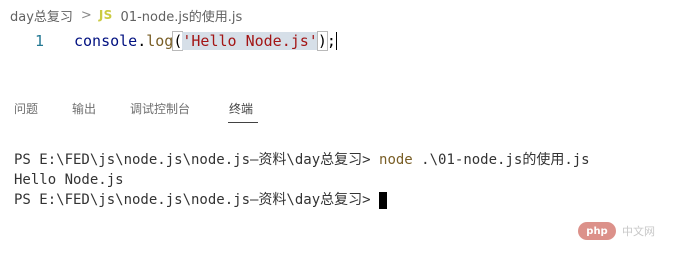 The height and width of the screenshot is (262, 682). What do you see at coordinates (382, 200) in the screenshot?
I see `terminal-cursor` at bounding box center [382, 200].